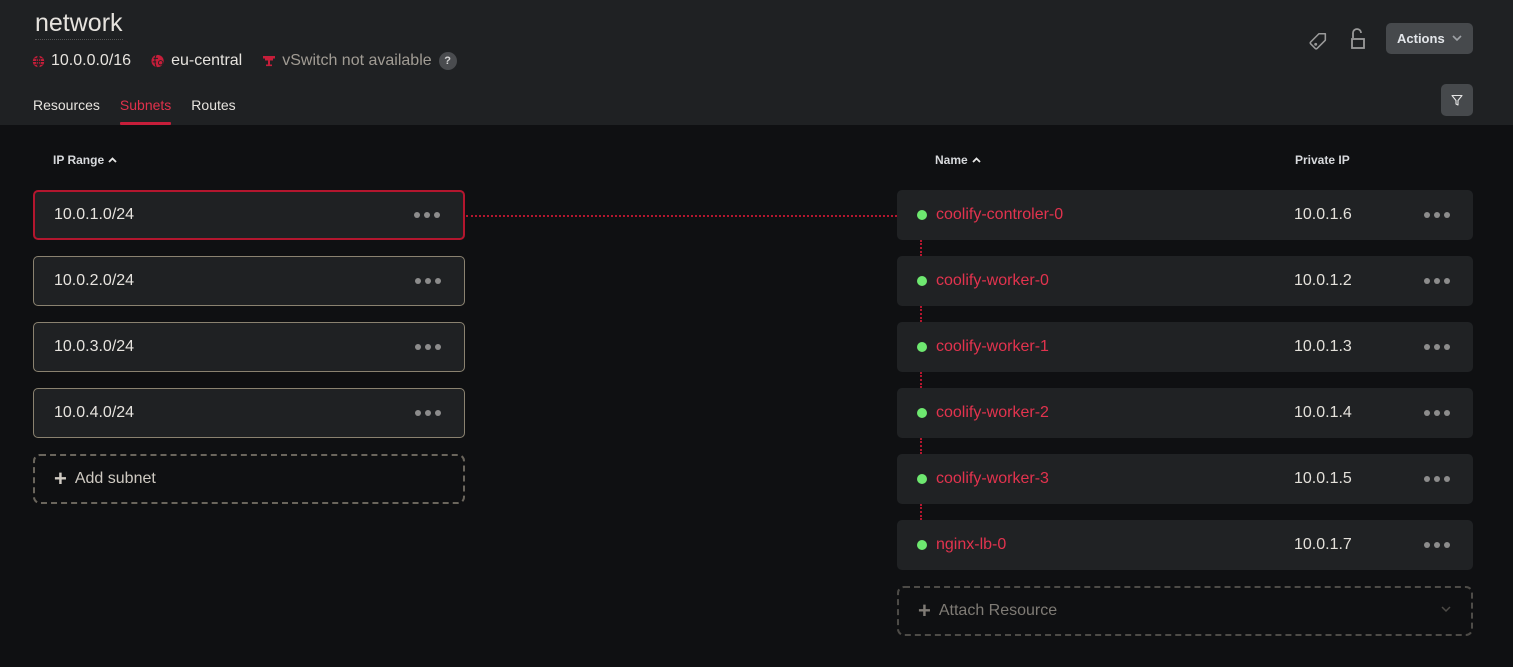 The height and width of the screenshot is (667, 1513). I want to click on resource-name-link: coolify-worker-1, so click(992, 347).